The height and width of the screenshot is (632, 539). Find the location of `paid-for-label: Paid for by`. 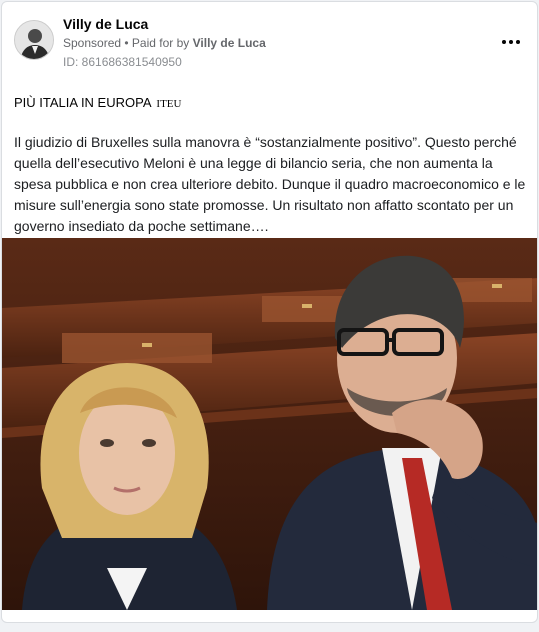

paid-for-label: Paid for by is located at coordinates (162, 43).